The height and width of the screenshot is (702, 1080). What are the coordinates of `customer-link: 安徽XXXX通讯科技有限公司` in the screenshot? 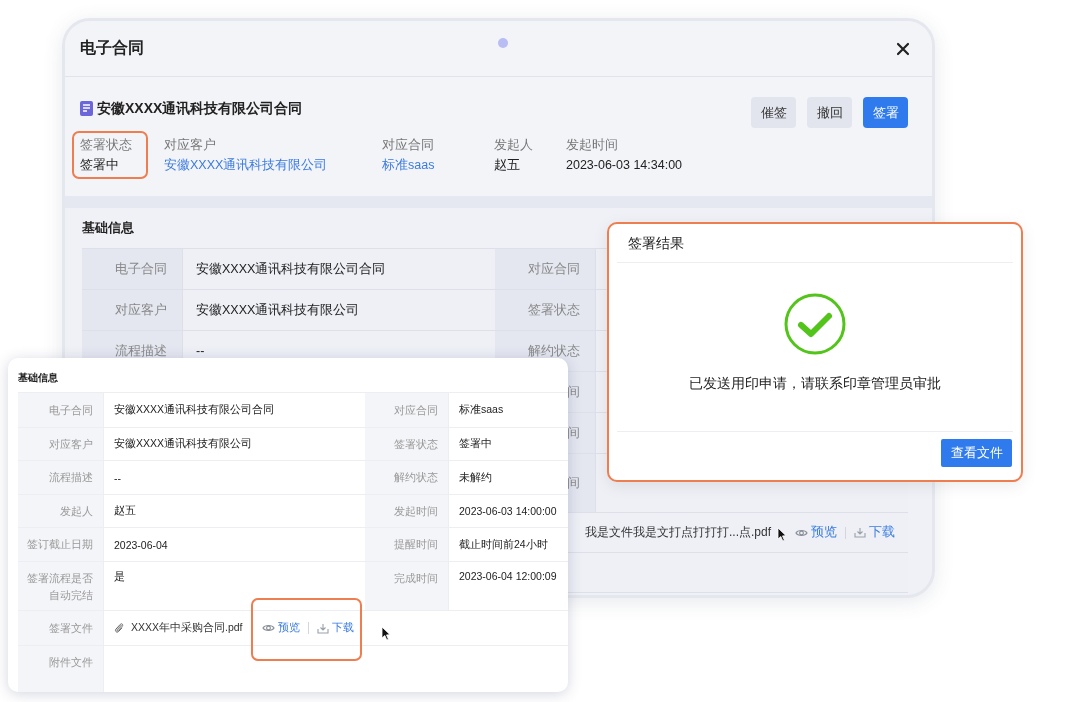 It's located at (246, 165).